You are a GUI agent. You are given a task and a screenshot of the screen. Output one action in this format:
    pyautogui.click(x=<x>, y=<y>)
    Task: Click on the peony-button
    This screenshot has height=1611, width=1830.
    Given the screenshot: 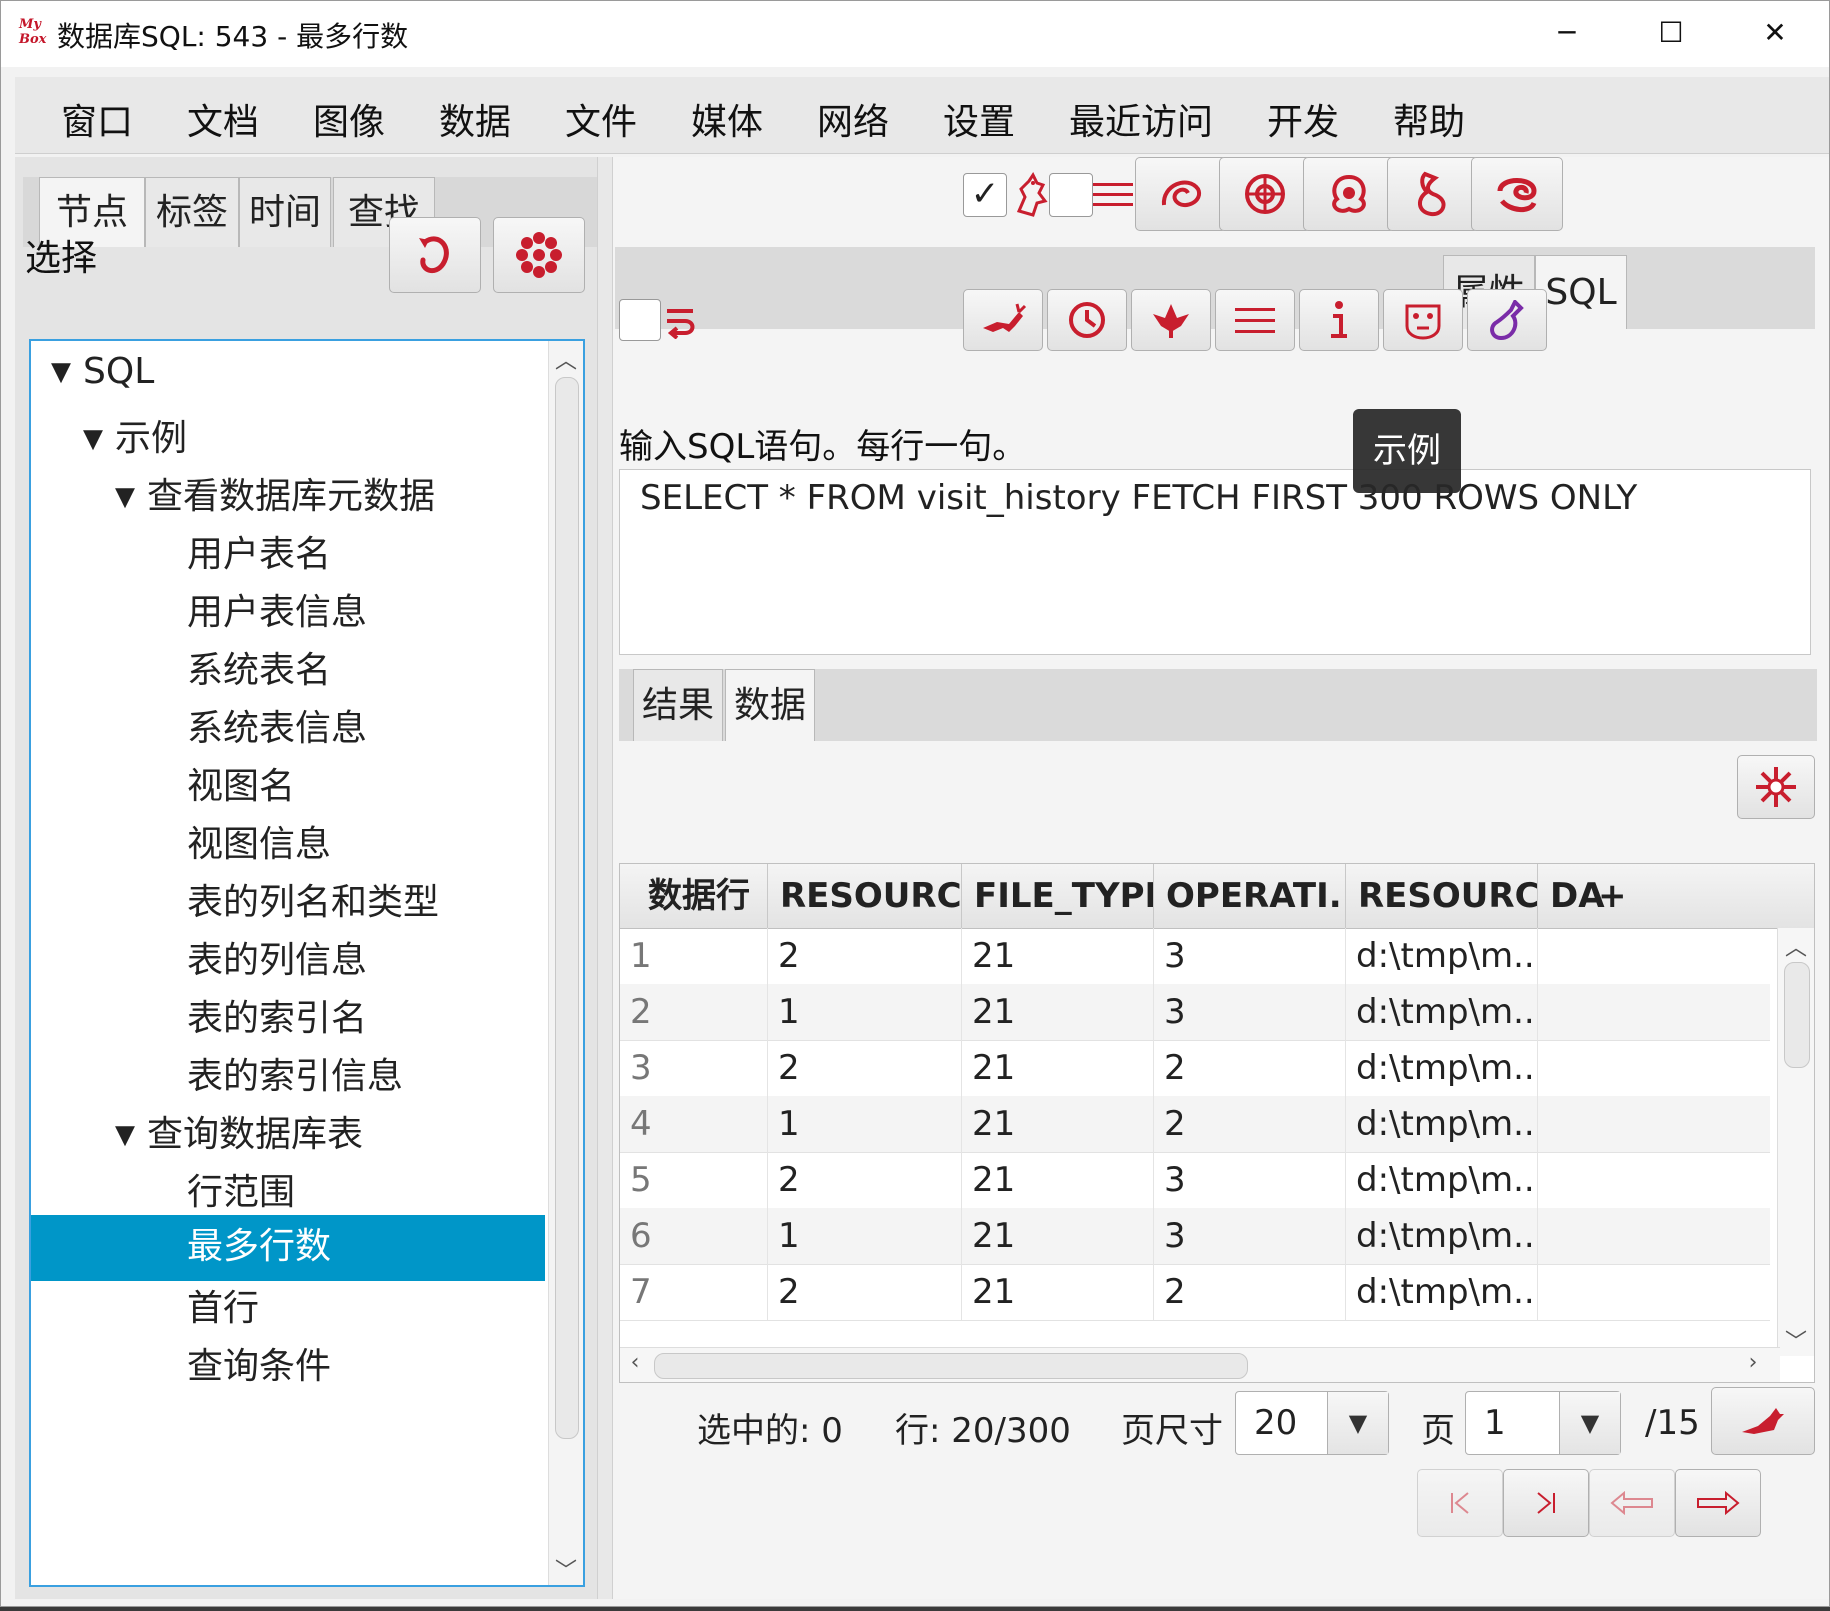 What is the action you would take?
    pyautogui.click(x=1349, y=194)
    